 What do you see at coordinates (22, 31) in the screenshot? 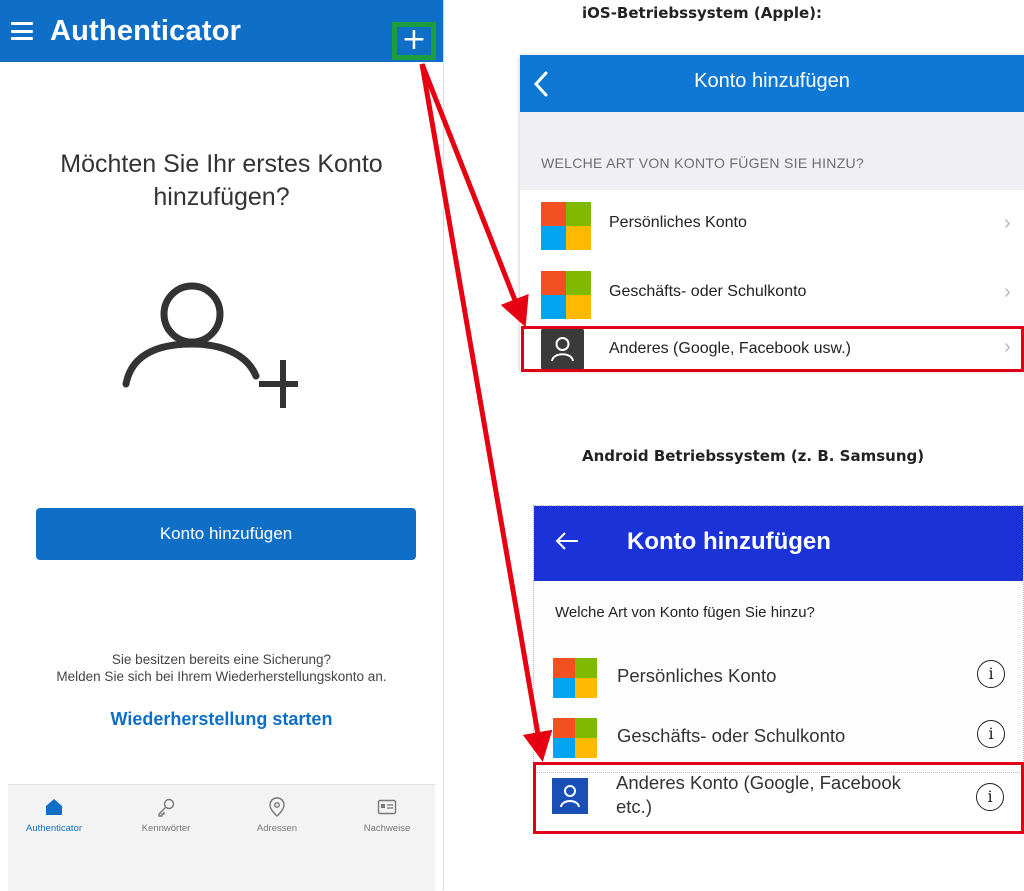
I see `hamburger-menu-icon` at bounding box center [22, 31].